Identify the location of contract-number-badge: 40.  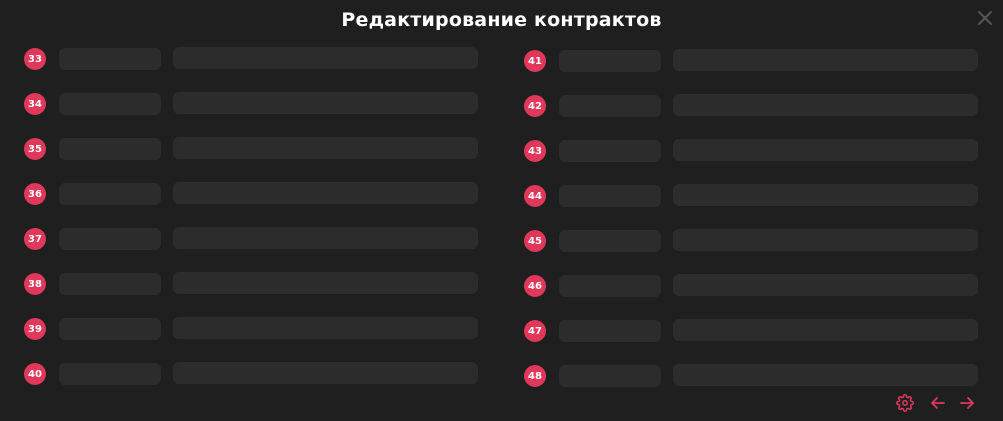
(35, 374).